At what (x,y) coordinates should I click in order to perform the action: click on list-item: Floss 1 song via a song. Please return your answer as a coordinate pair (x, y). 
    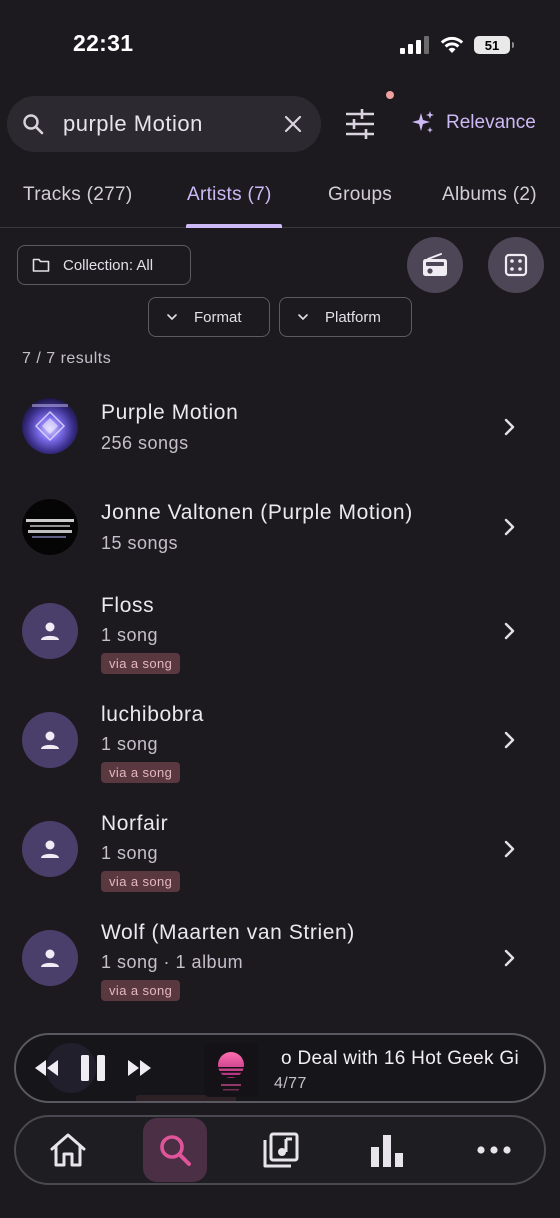
    Looking at the image, I should click on (280, 634).